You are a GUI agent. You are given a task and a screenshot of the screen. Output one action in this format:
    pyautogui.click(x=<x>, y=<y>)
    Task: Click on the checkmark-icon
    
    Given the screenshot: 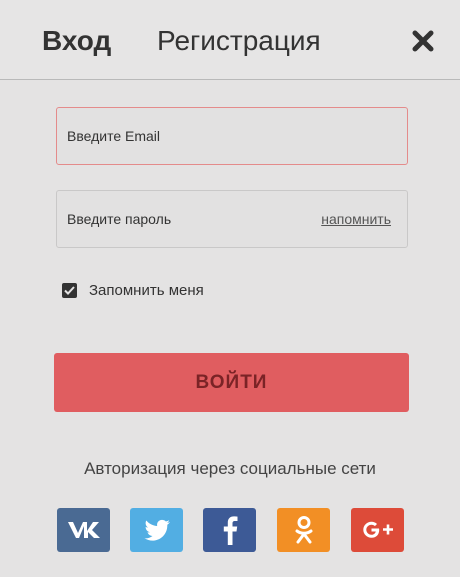 What is the action you would take?
    pyautogui.click(x=69, y=290)
    